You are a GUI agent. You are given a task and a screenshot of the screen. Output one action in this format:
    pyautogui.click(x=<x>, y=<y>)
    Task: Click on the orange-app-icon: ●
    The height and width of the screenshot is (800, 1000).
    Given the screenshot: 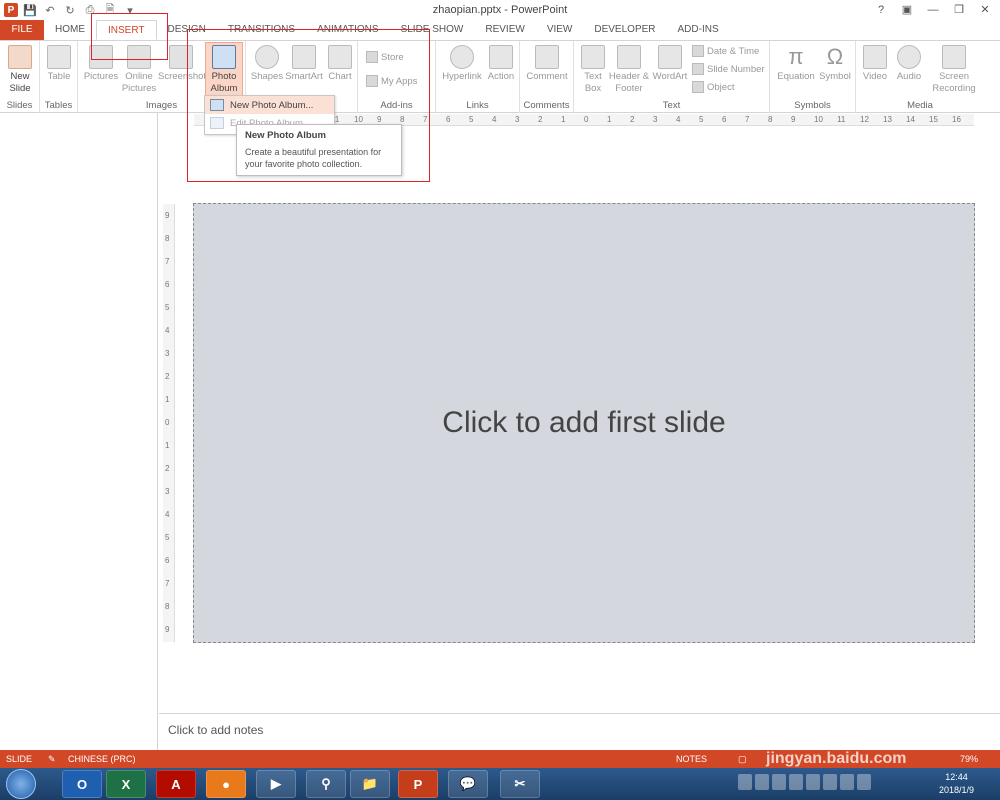 What is the action you would take?
    pyautogui.click(x=226, y=784)
    